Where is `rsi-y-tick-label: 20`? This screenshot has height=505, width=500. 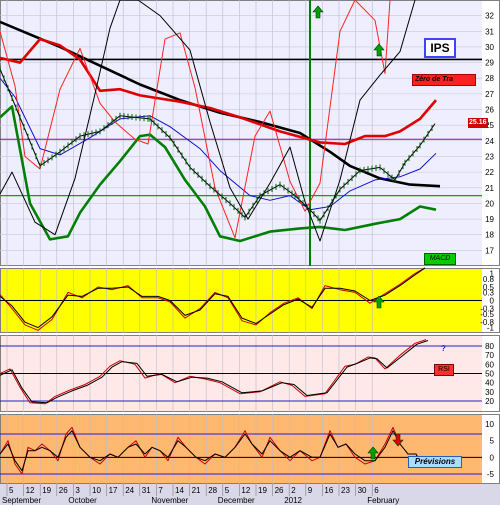
rsi-y-tick-label: 20 is located at coordinates (489, 401).